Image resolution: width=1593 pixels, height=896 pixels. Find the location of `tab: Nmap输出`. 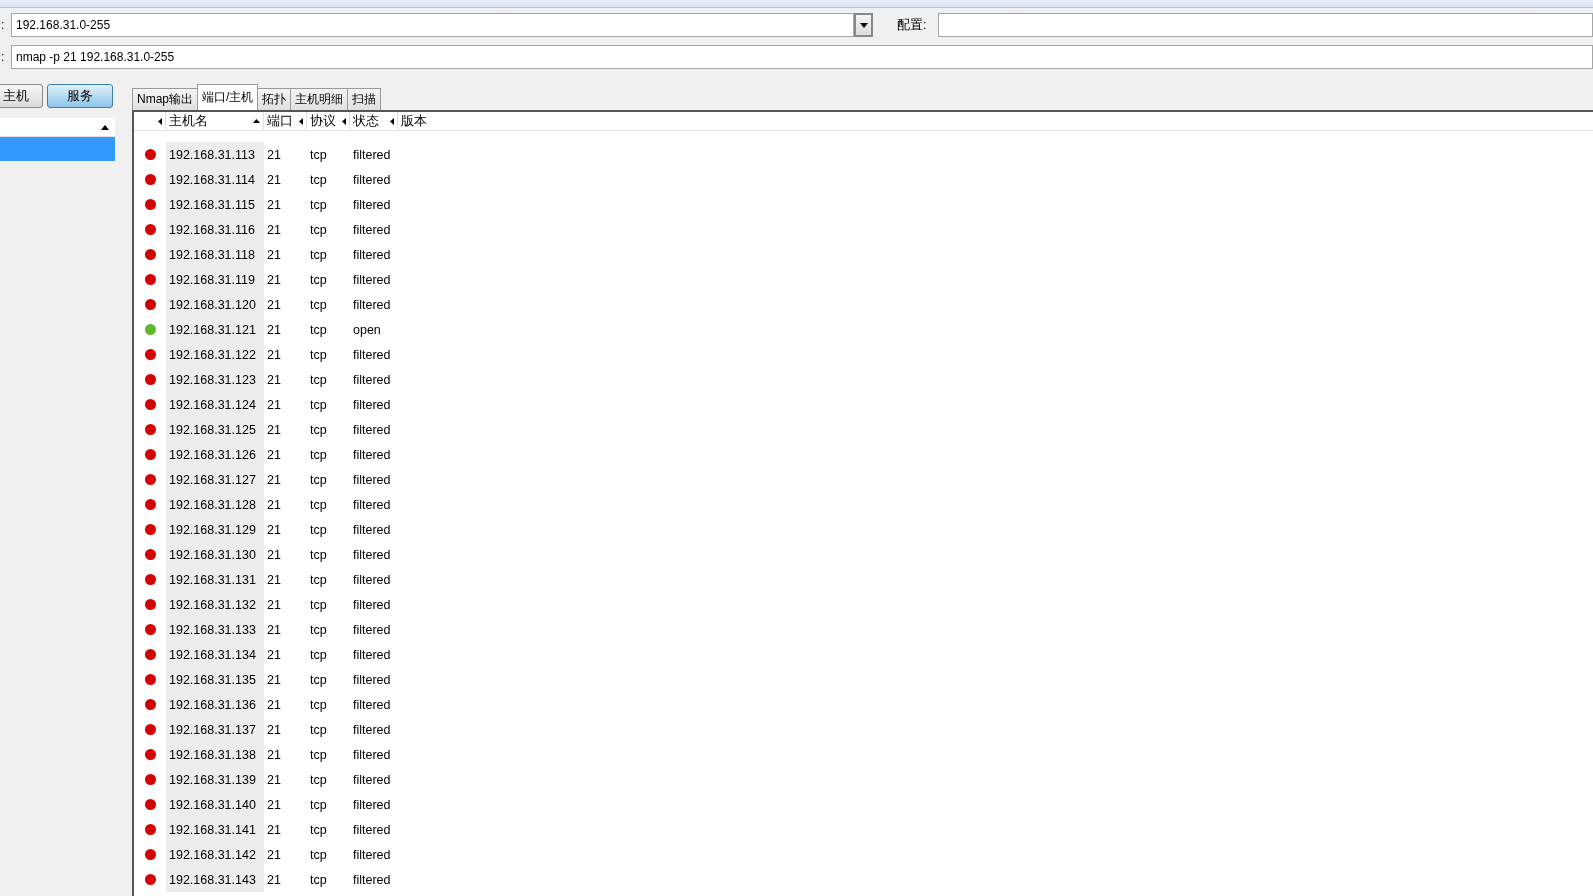

tab: Nmap输出 is located at coordinates (165, 99).